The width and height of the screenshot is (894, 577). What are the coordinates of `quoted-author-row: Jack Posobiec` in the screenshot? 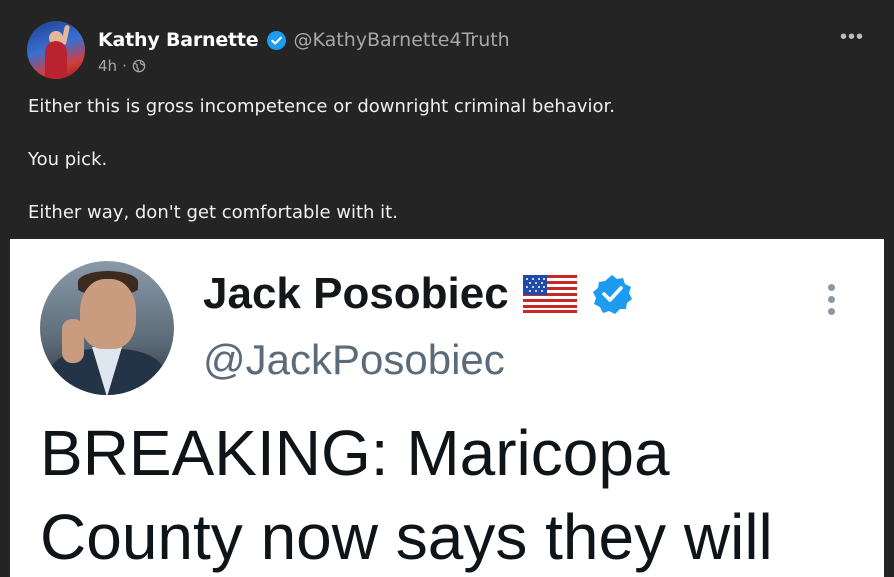 It's located at (418, 294).